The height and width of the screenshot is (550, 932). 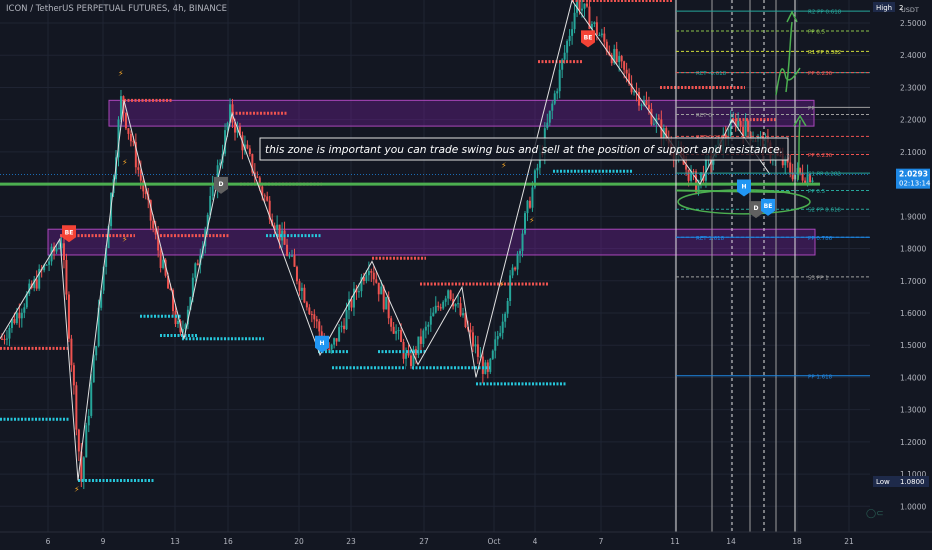 What do you see at coordinates (825, 13) in the screenshot?
I see `pivot-label: R2 PP 0.618` at bounding box center [825, 13].